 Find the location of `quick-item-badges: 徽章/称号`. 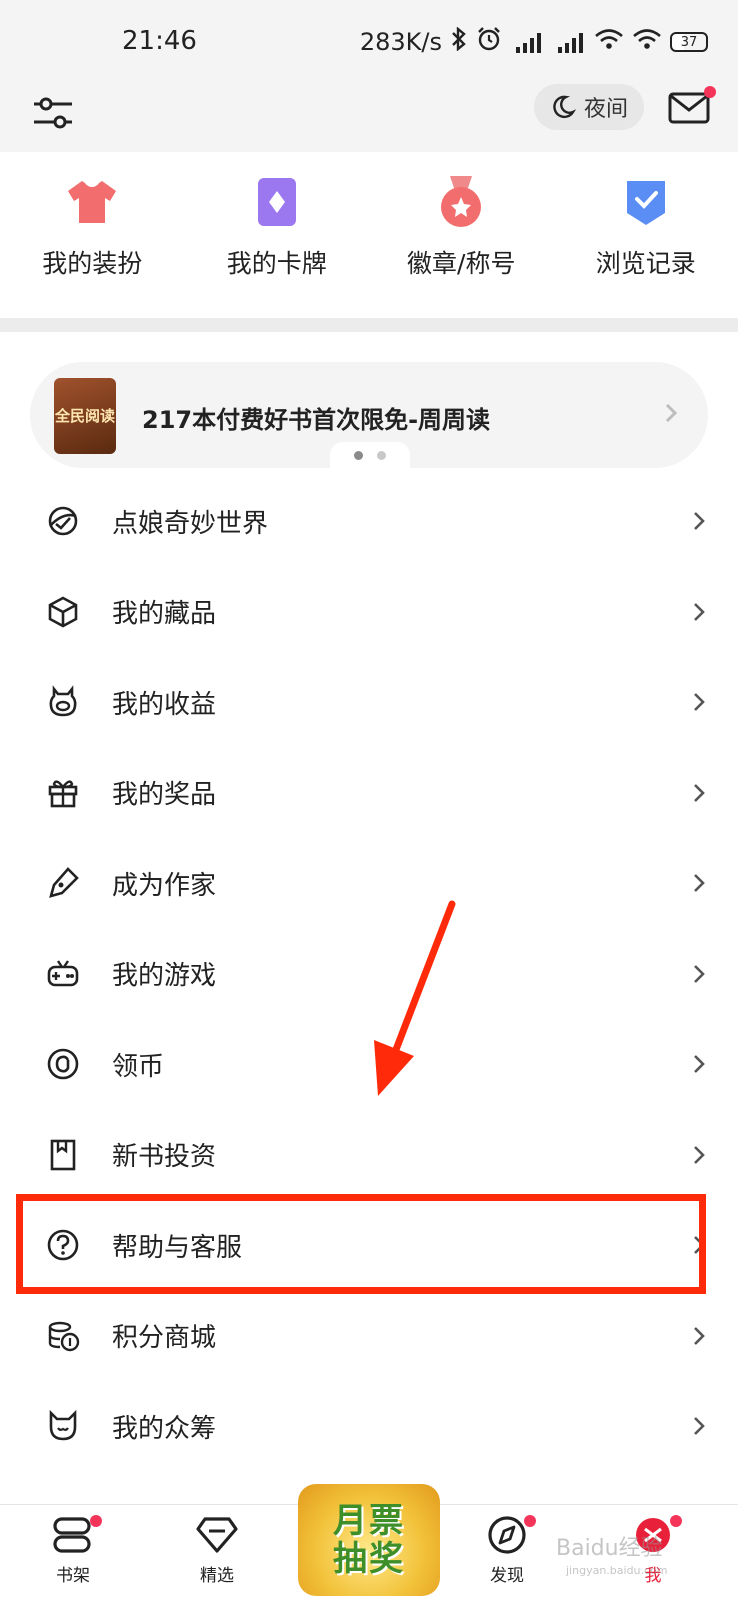

quick-item-badges: 徽章/称号 is located at coordinates (461, 235).